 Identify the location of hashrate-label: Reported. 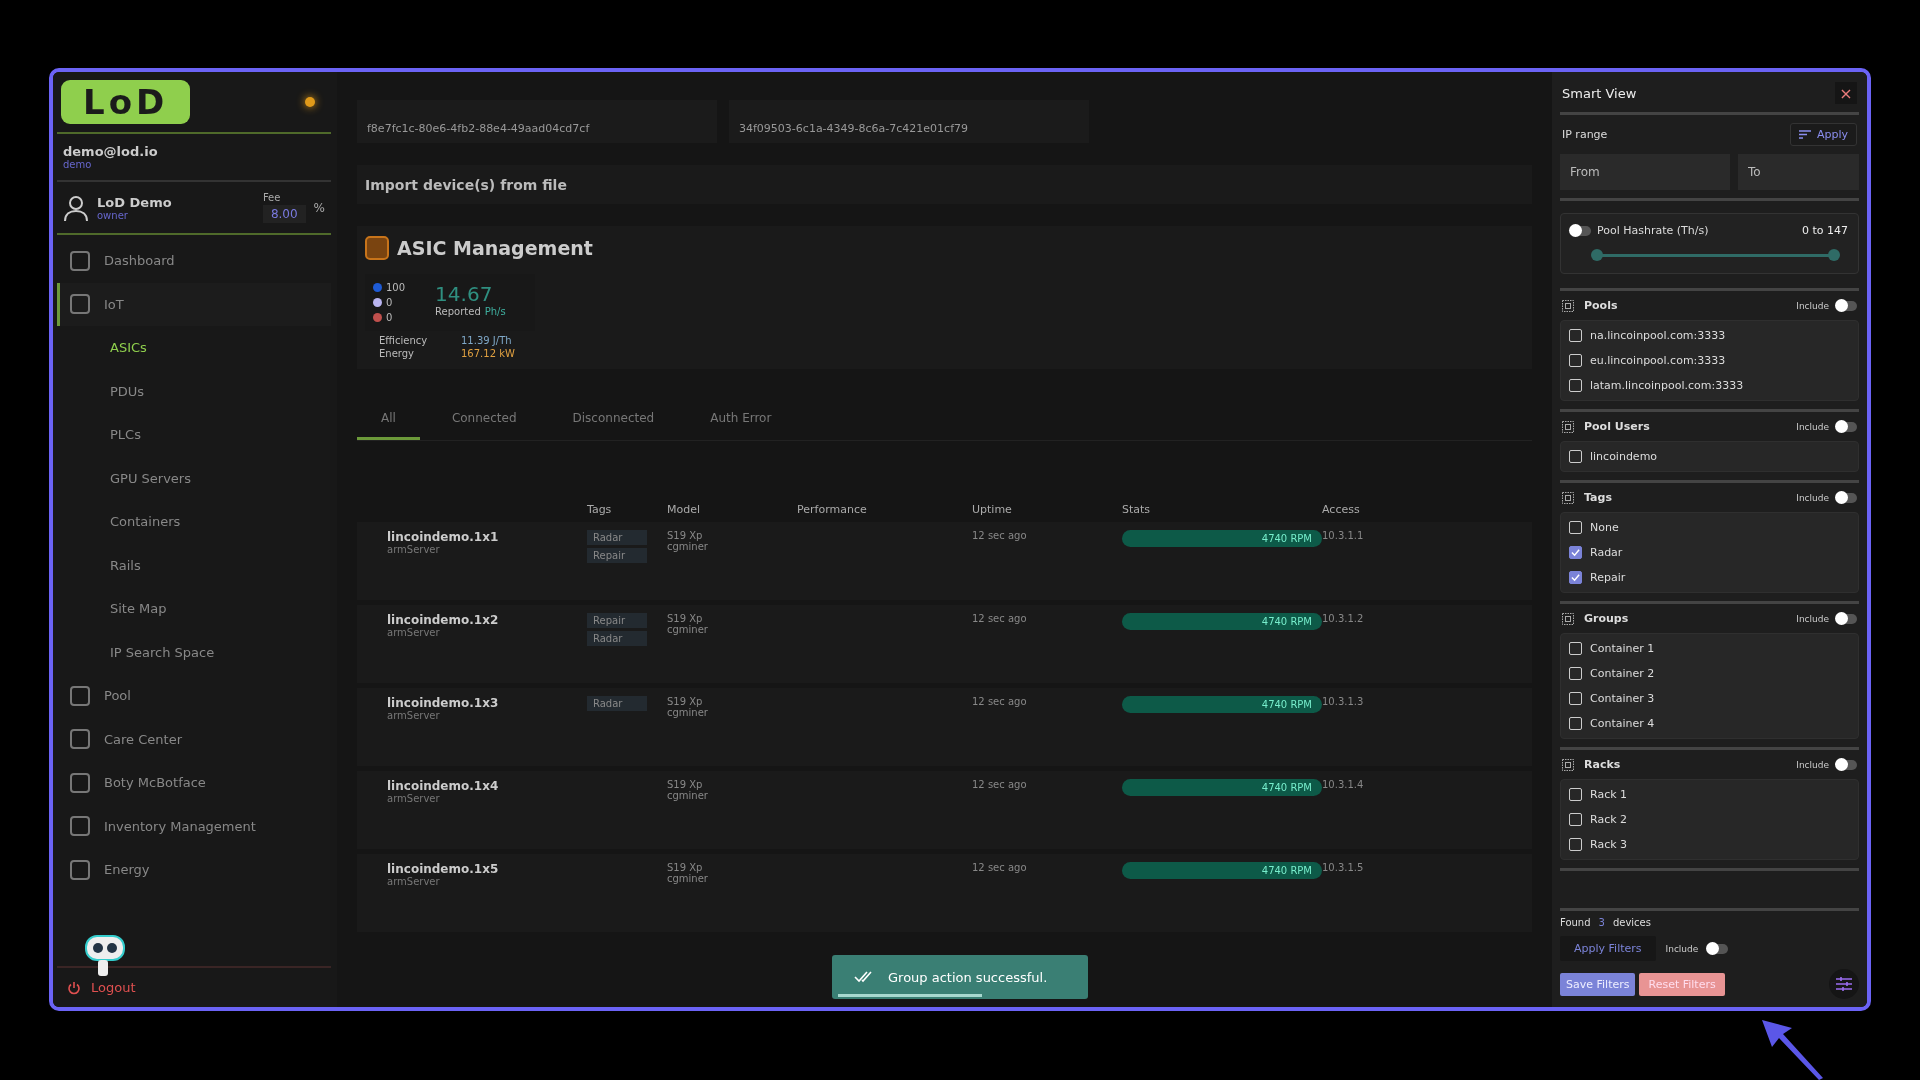
(458, 311).